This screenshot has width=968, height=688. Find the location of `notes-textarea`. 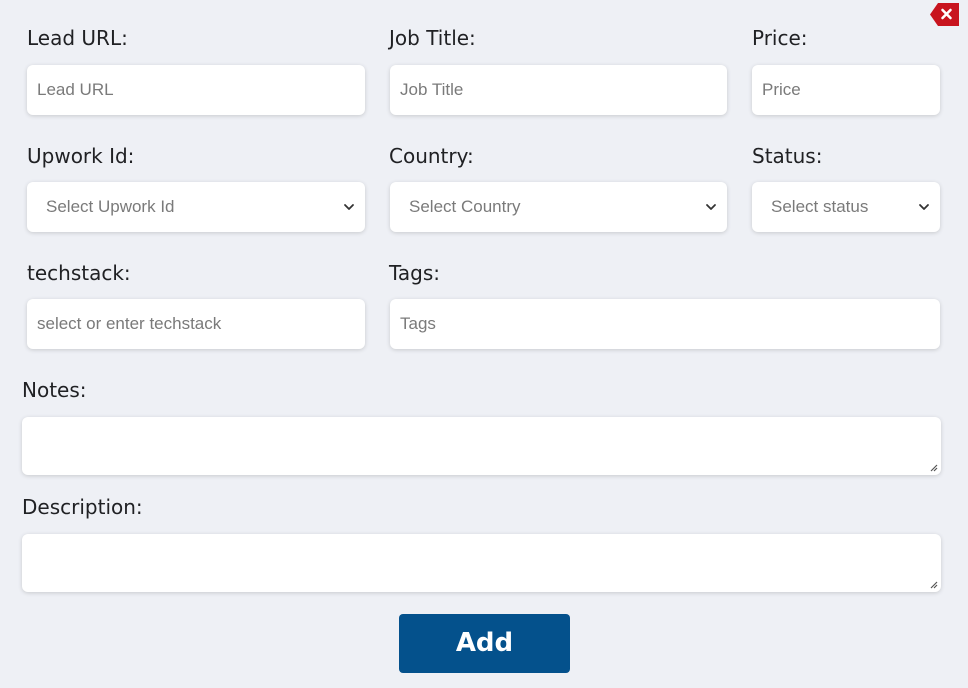

notes-textarea is located at coordinates (481, 446).